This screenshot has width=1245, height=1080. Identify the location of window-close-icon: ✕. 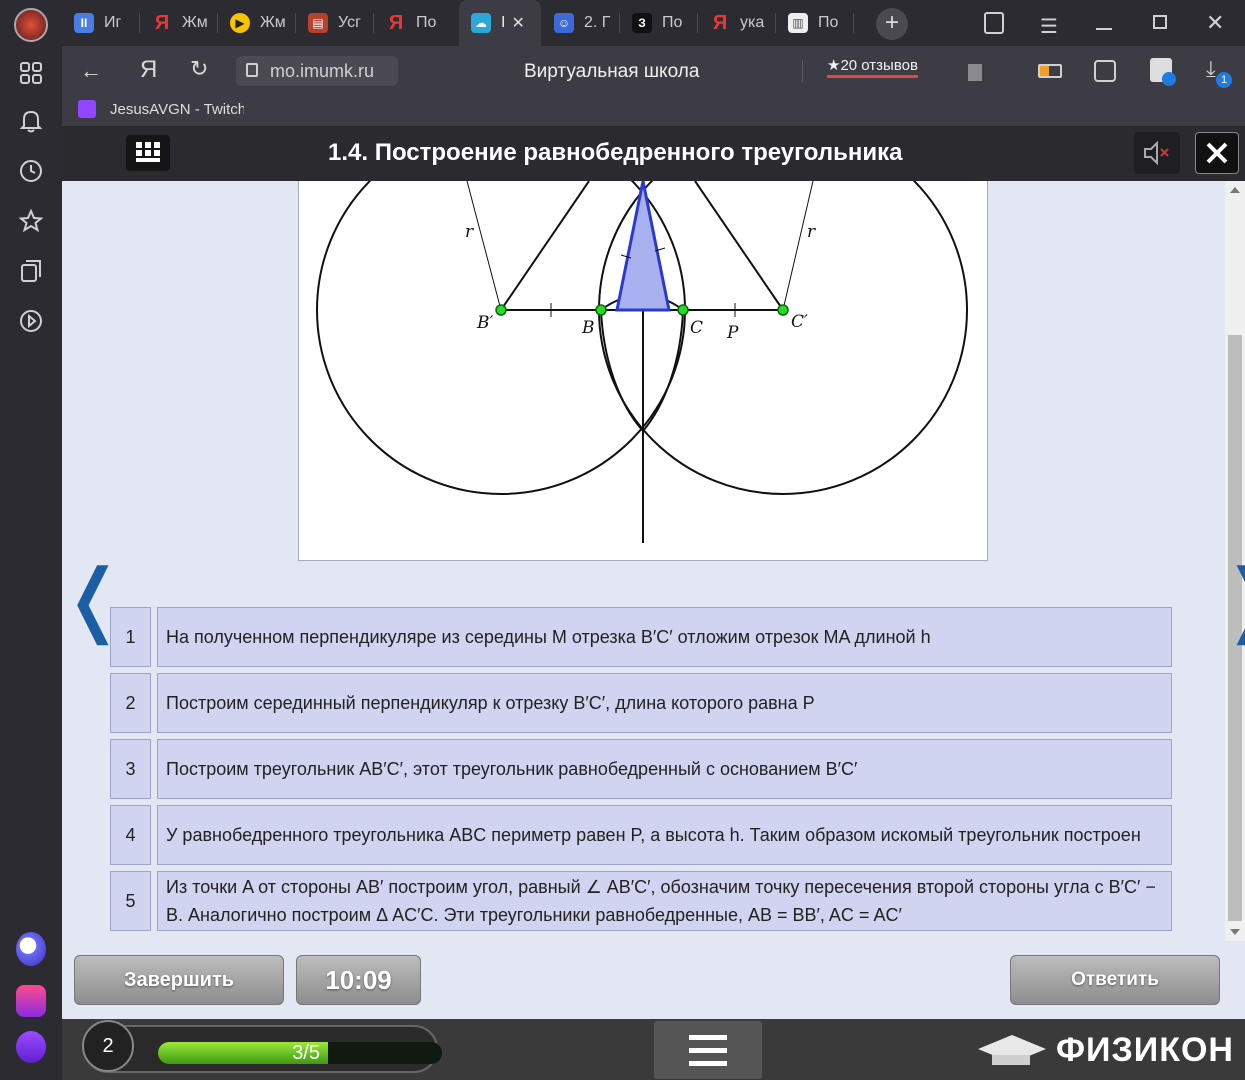
(1215, 23).